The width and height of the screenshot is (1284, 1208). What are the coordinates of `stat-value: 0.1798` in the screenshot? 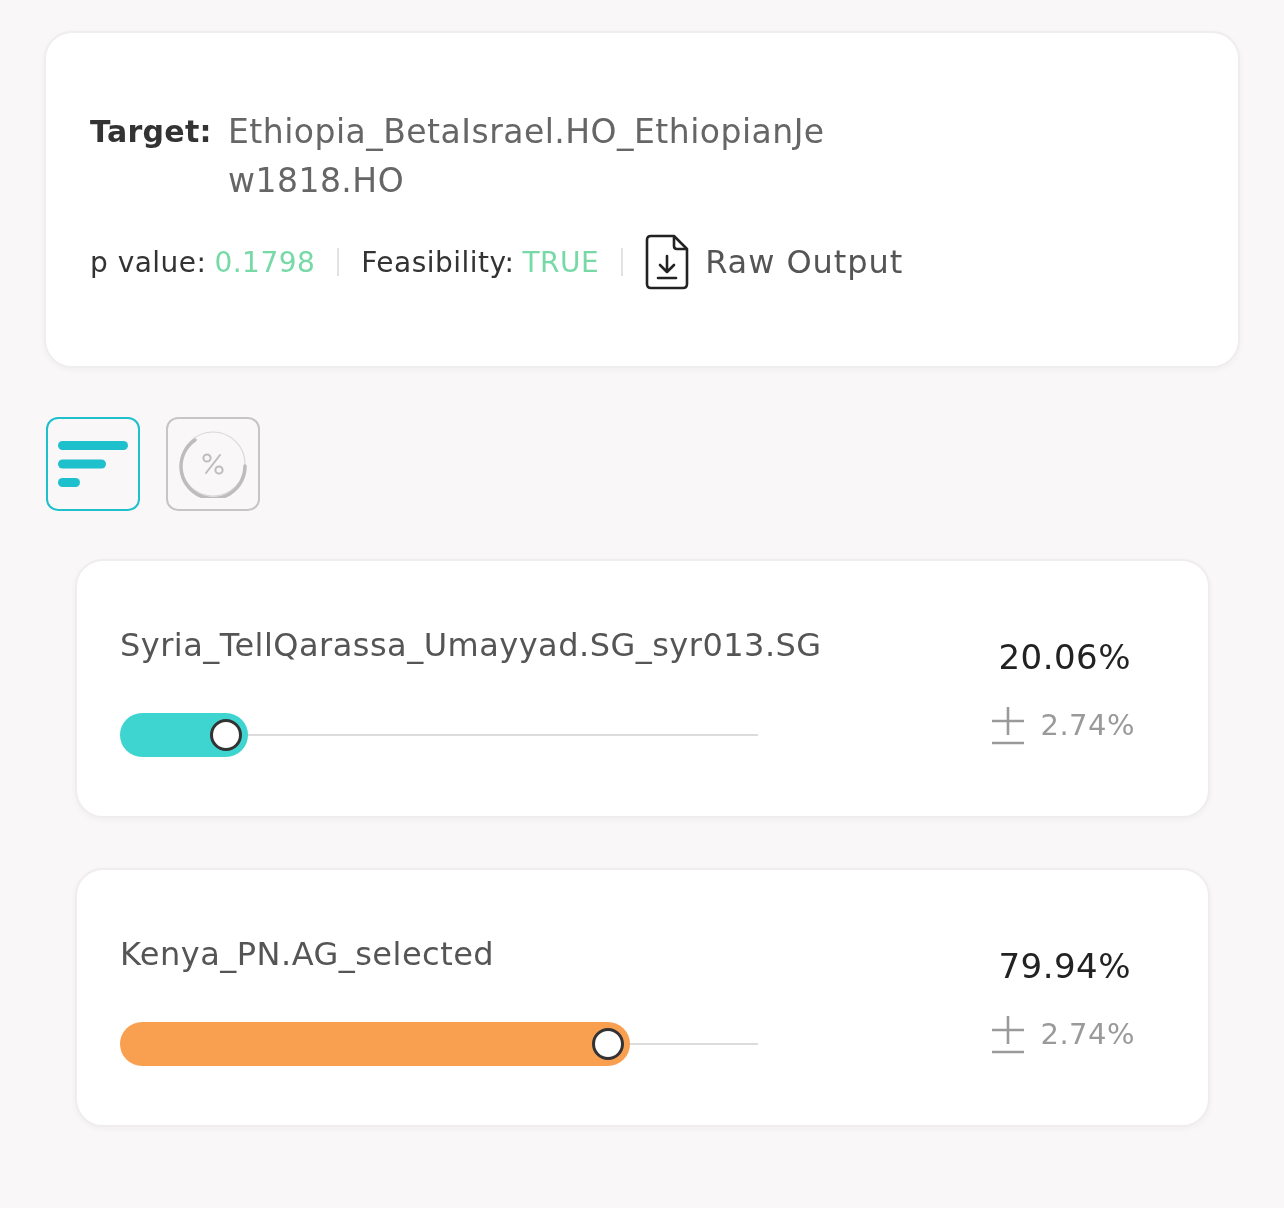 It's located at (265, 262).